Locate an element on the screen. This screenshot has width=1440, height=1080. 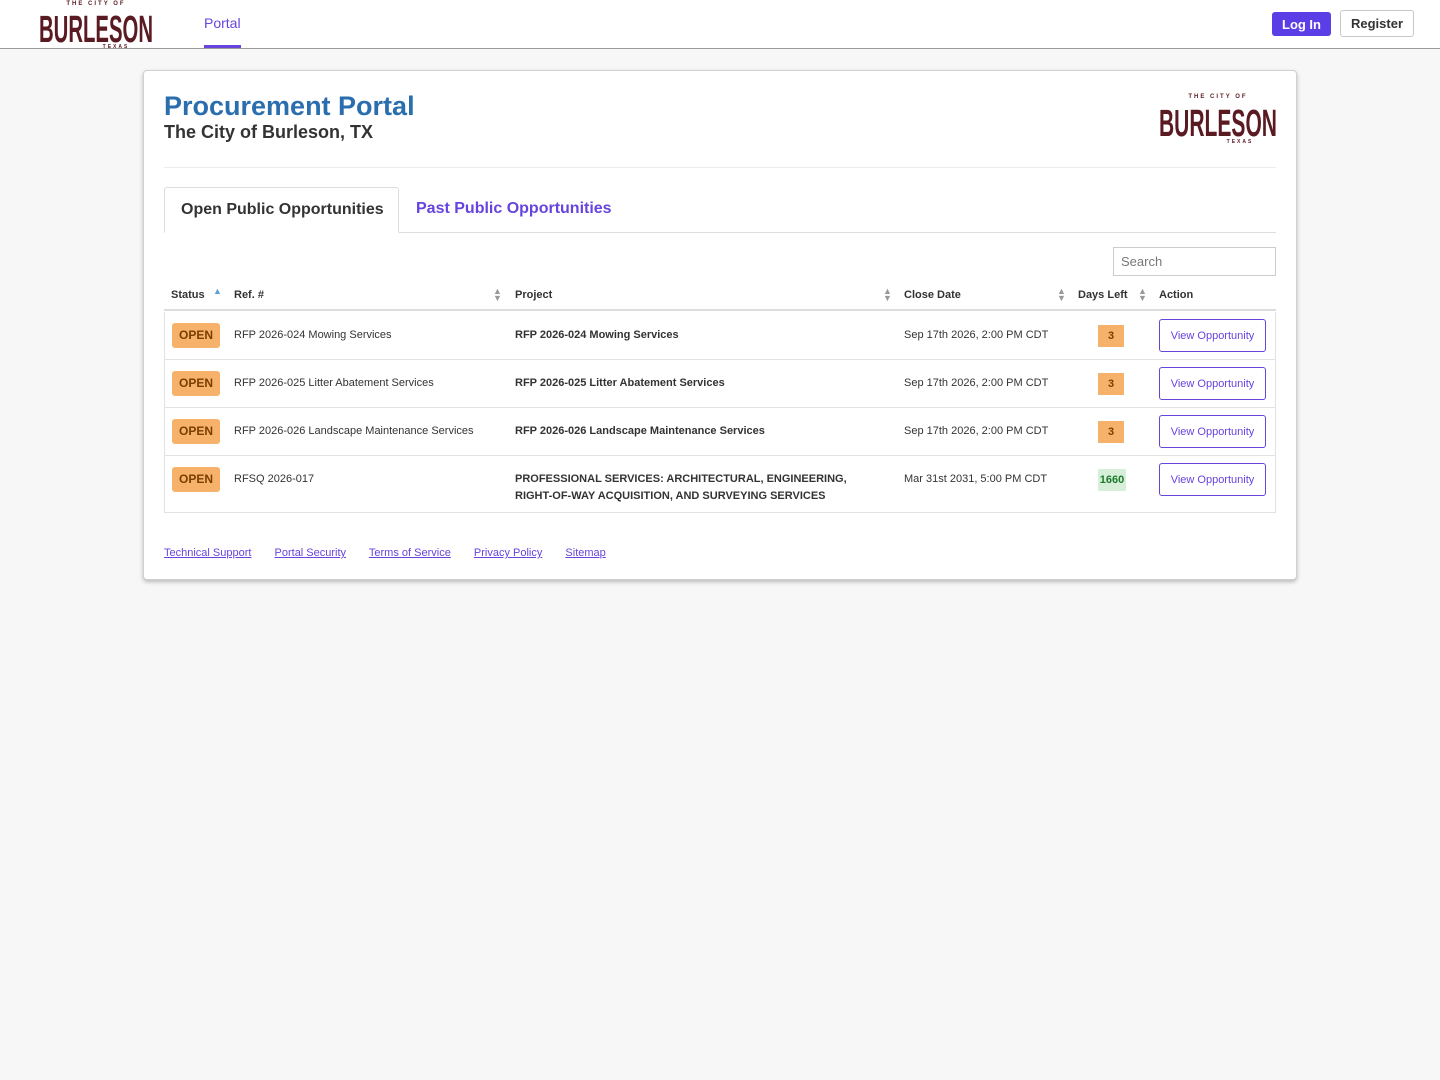
tab-past-opportunities: Past Public Opportunities is located at coordinates (514, 210).